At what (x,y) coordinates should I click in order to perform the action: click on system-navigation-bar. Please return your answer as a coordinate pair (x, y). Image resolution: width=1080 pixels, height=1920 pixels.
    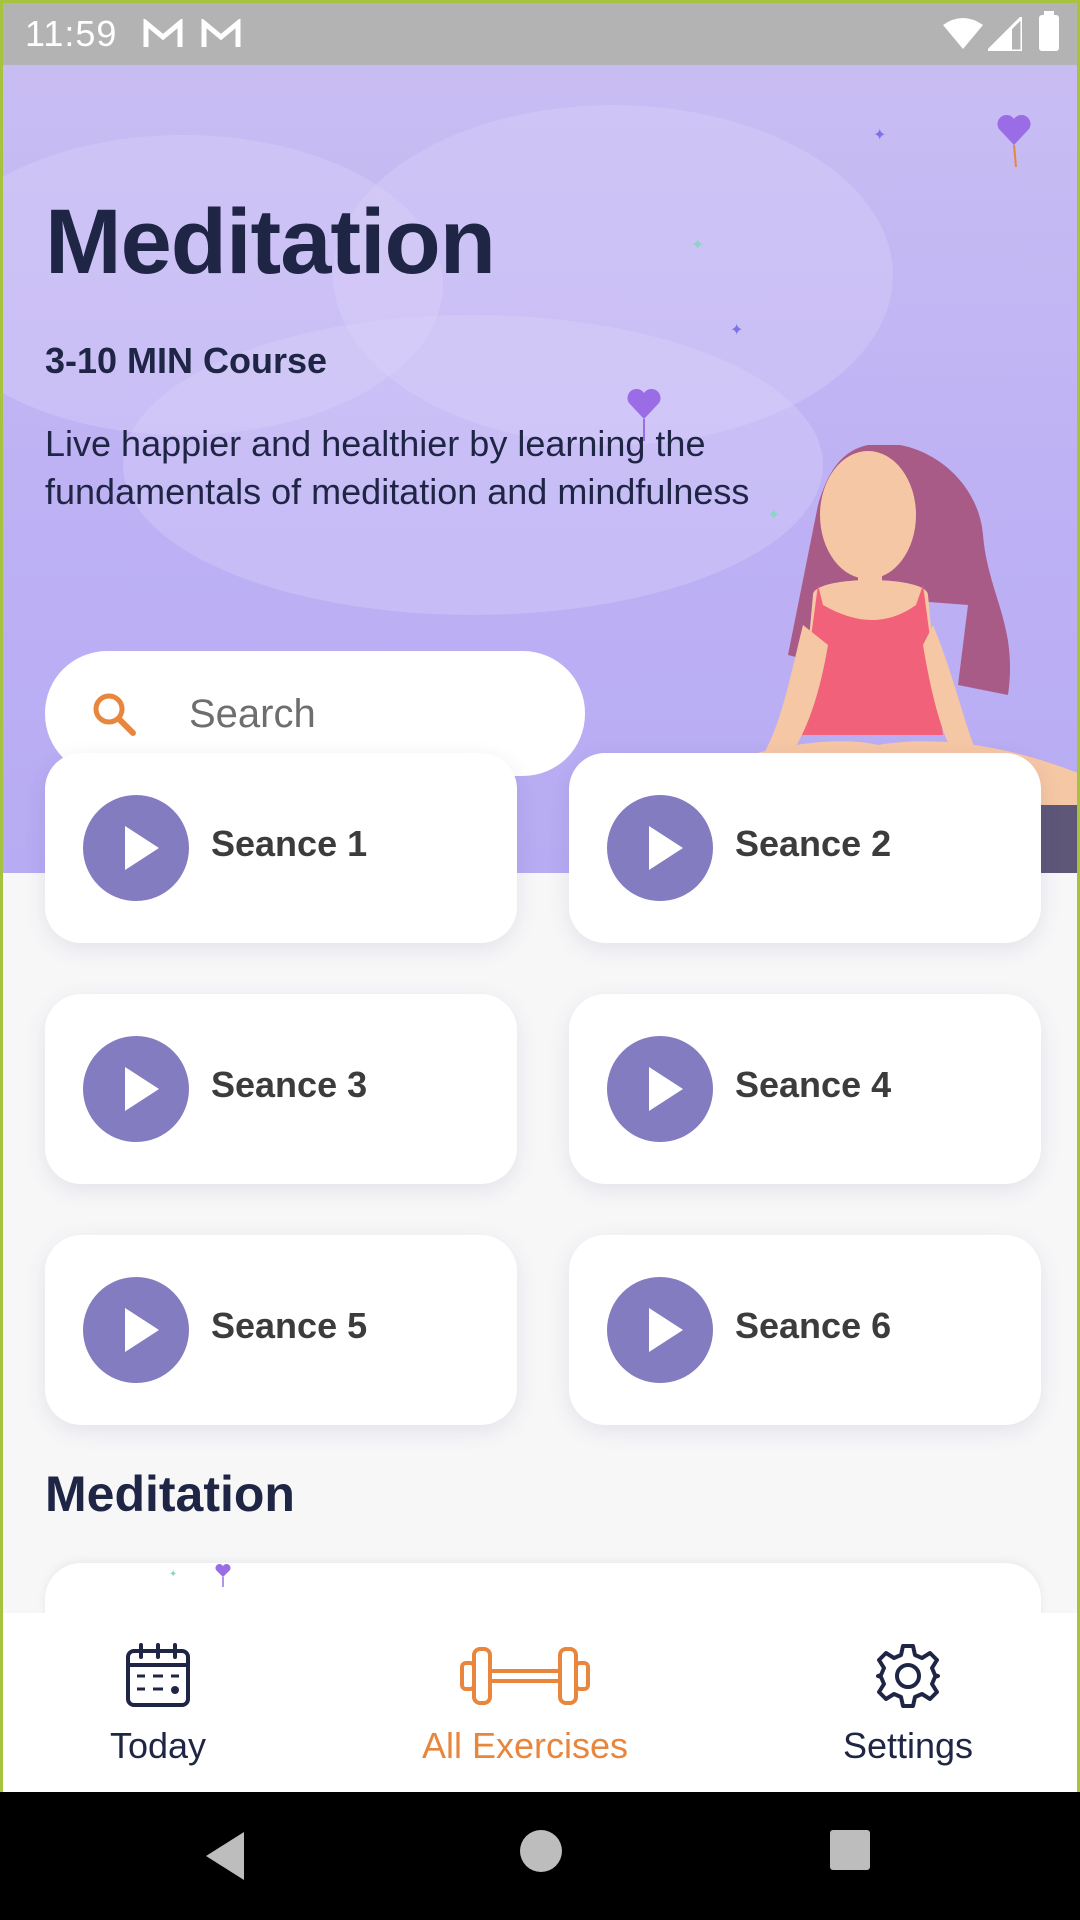
    Looking at the image, I should click on (540, 1856).